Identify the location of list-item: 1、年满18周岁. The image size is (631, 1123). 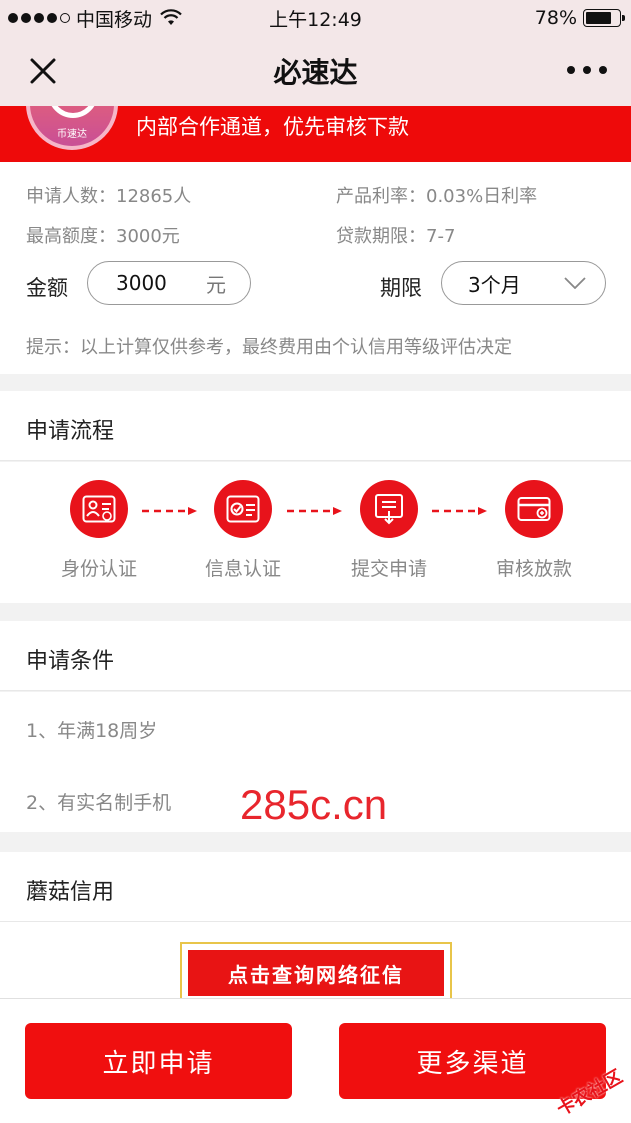
(92, 731).